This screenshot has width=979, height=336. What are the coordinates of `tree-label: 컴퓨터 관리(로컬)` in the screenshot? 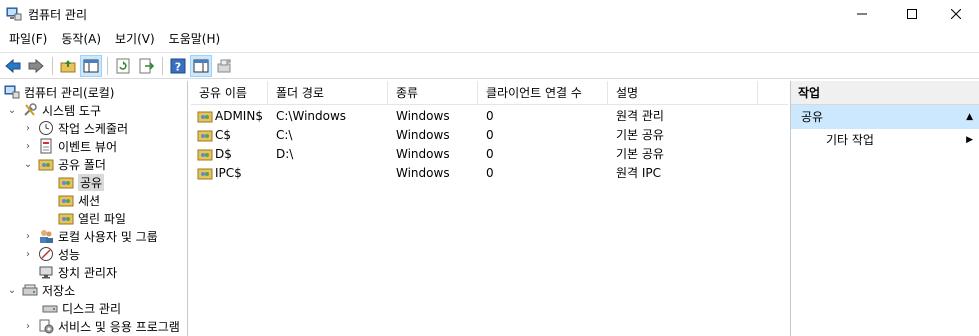 It's located at (69, 92).